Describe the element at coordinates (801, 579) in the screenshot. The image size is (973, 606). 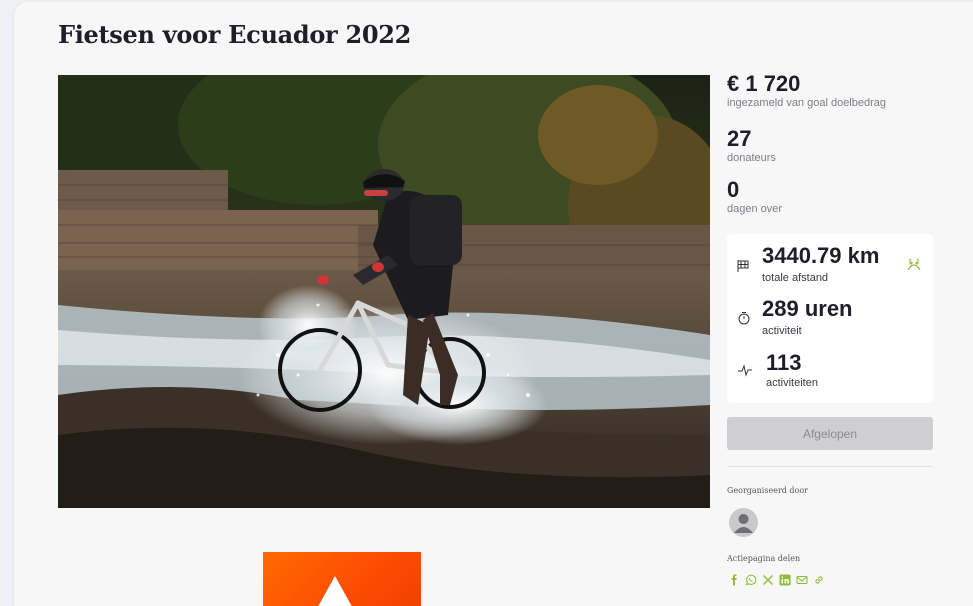
I see `mail-icon` at that location.